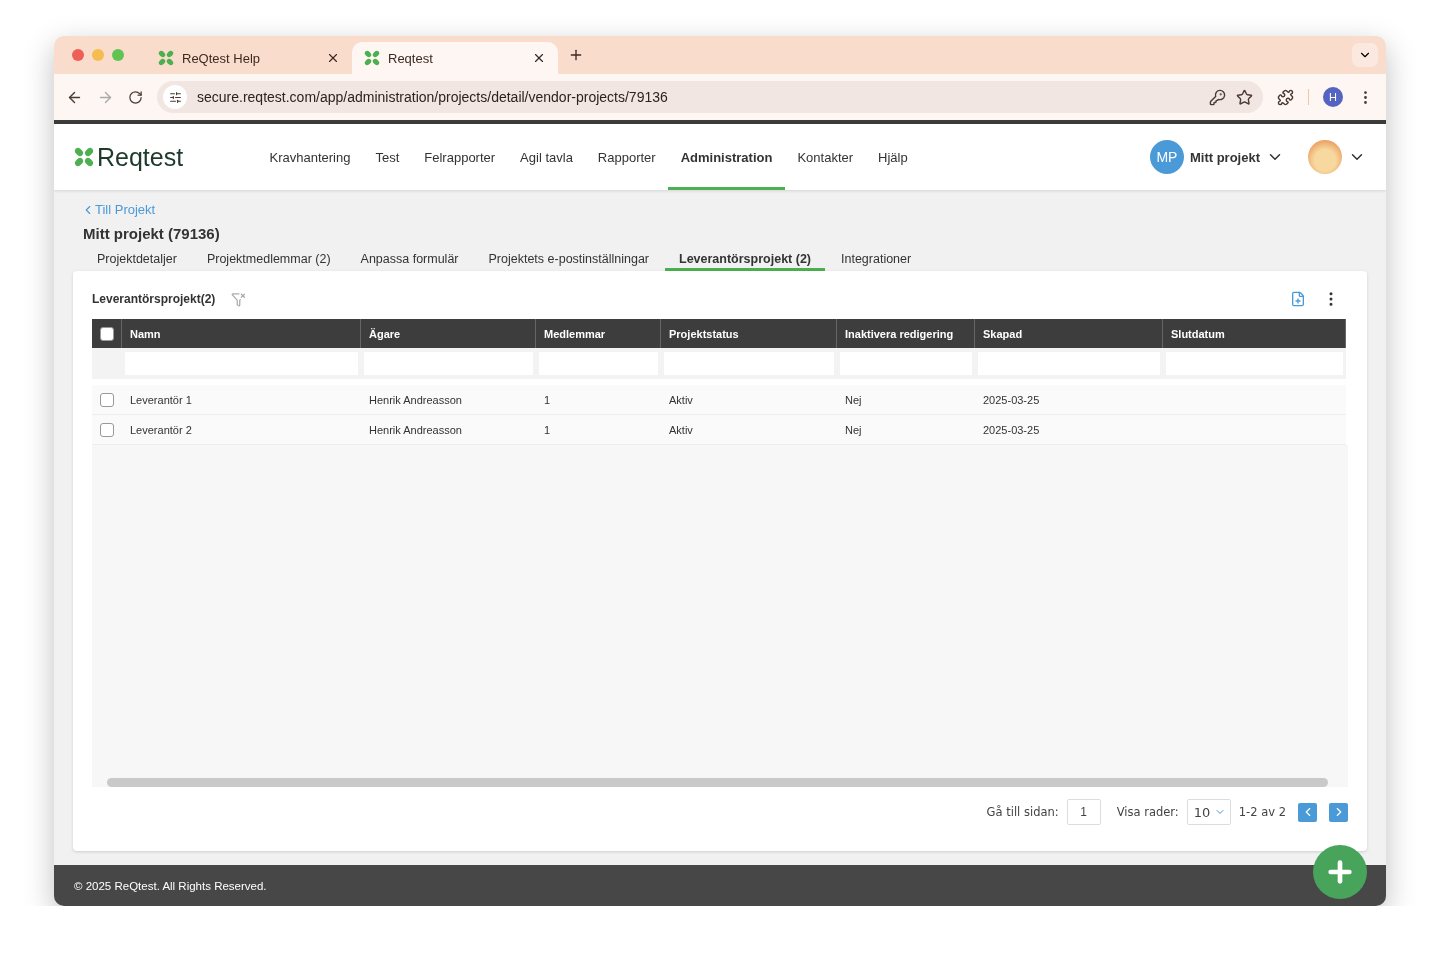  What do you see at coordinates (1262, 812) in the screenshot?
I see `page-range: 1-2 av 2` at bounding box center [1262, 812].